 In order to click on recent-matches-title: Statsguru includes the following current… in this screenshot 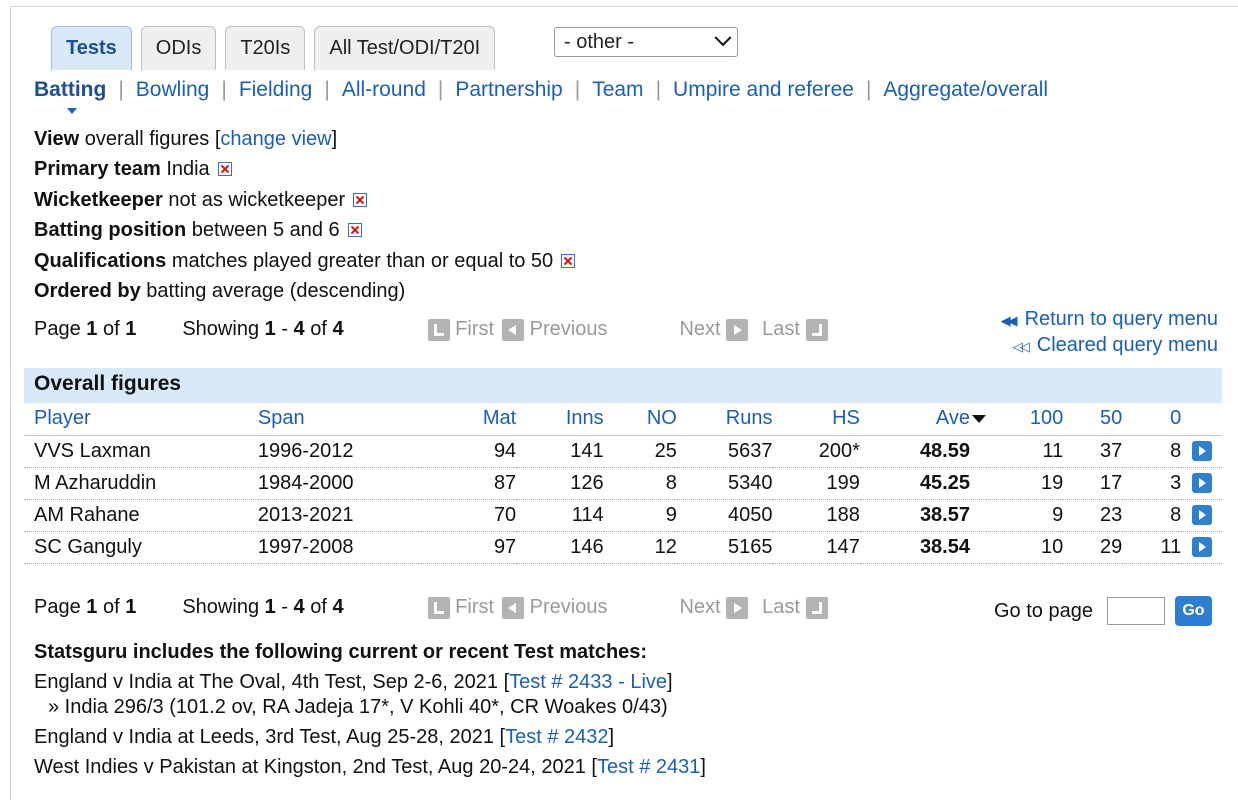, I will do `click(341, 652)`.